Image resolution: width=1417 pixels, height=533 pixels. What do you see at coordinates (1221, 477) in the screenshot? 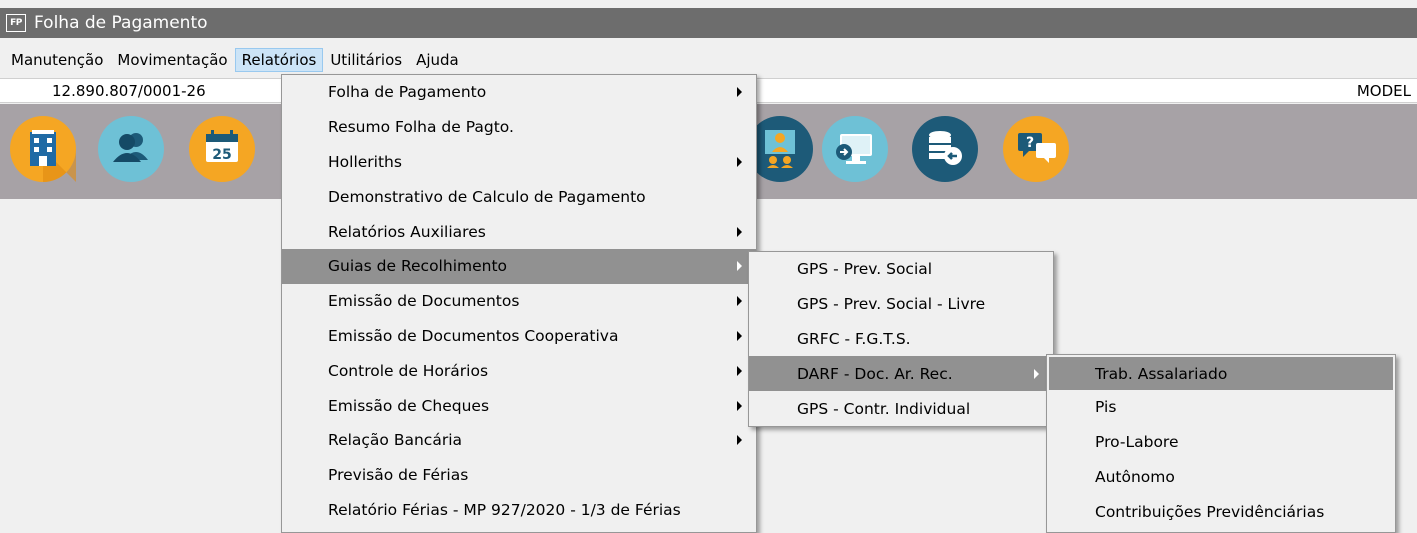
I see `menu-item-autonomo: Autônomo` at bounding box center [1221, 477].